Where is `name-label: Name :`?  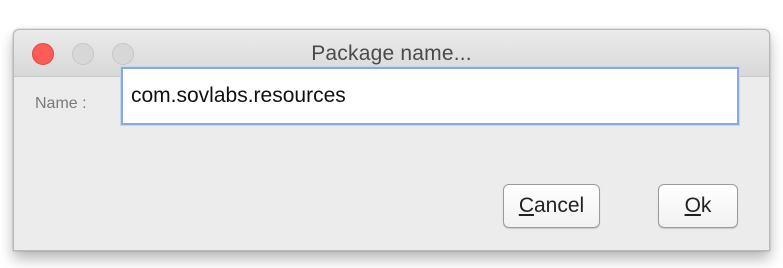 name-label: Name : is located at coordinates (61, 103).